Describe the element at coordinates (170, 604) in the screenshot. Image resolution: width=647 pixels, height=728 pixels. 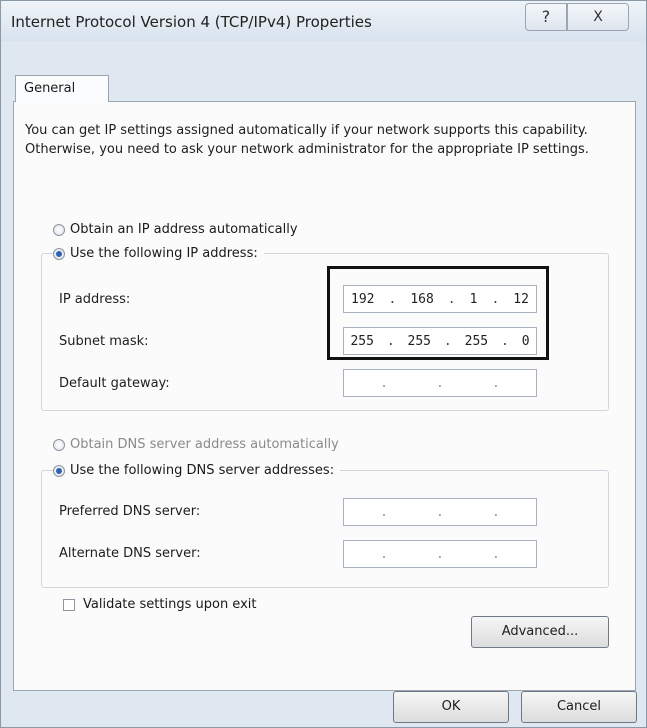
I see `validate-settings-label: Validate settings upon exit` at that location.